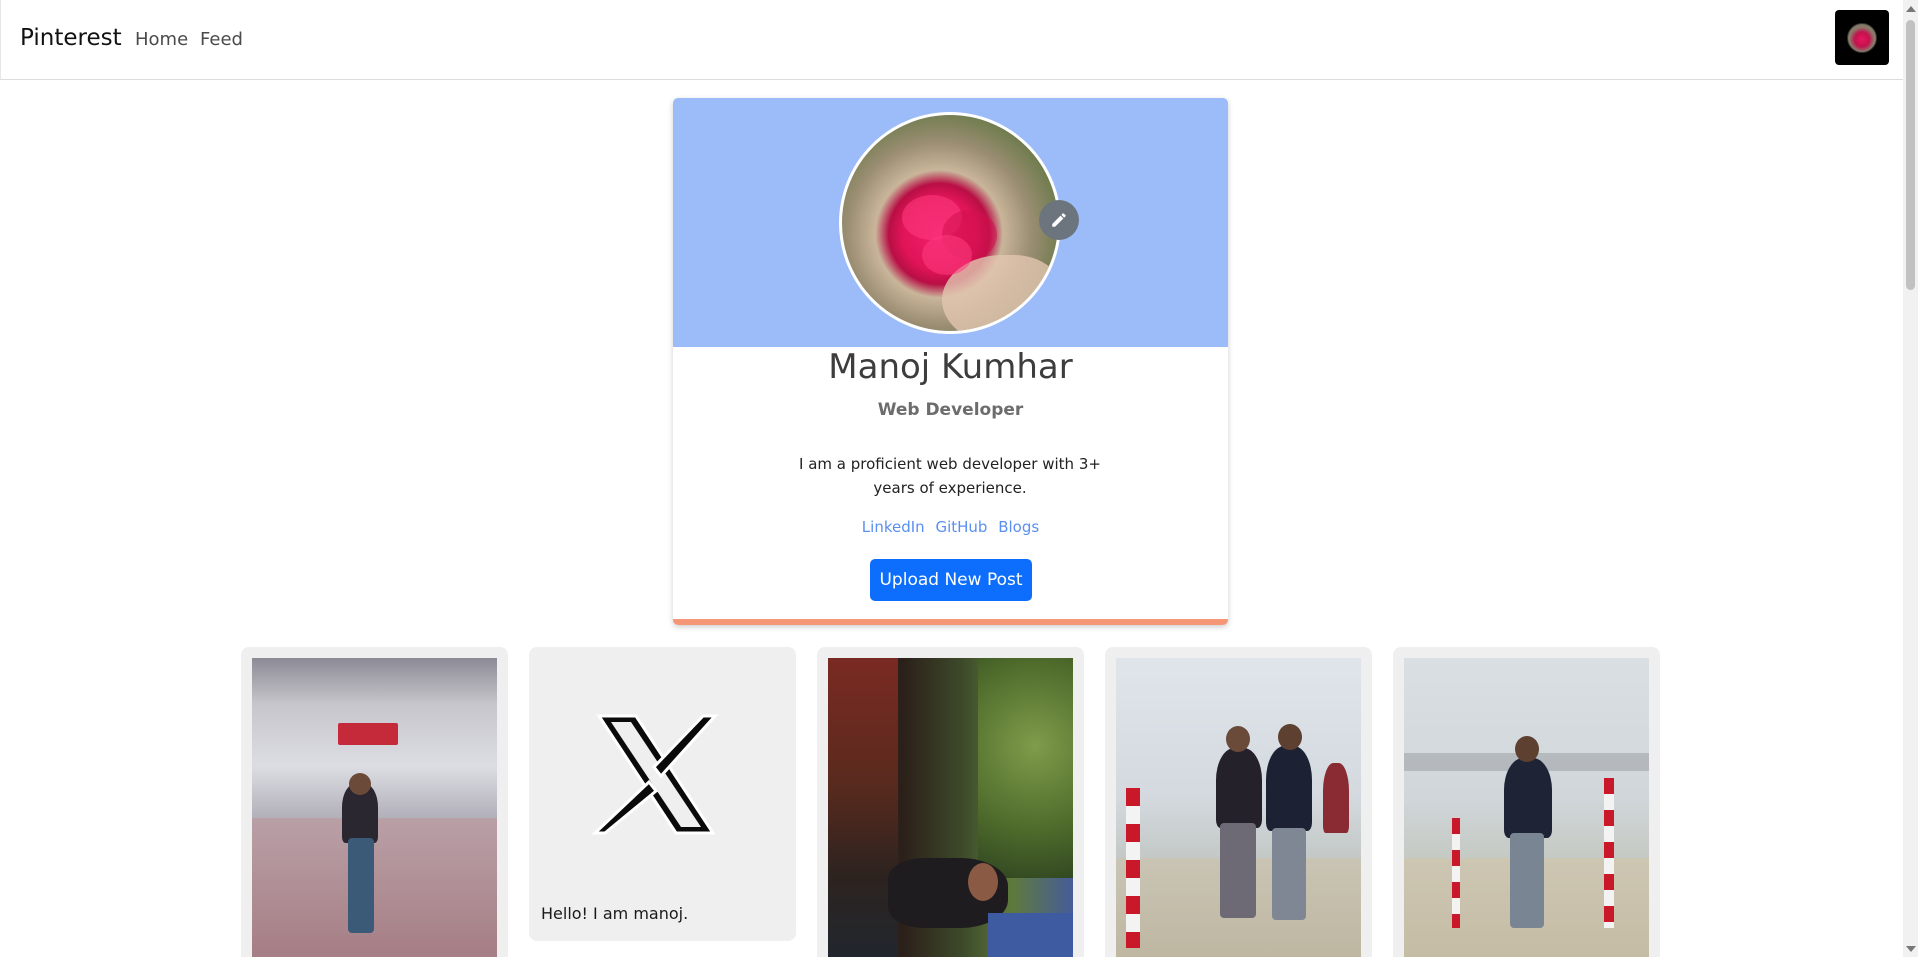  Describe the element at coordinates (950, 410) in the screenshot. I see `profile-role: Web Developer` at that location.